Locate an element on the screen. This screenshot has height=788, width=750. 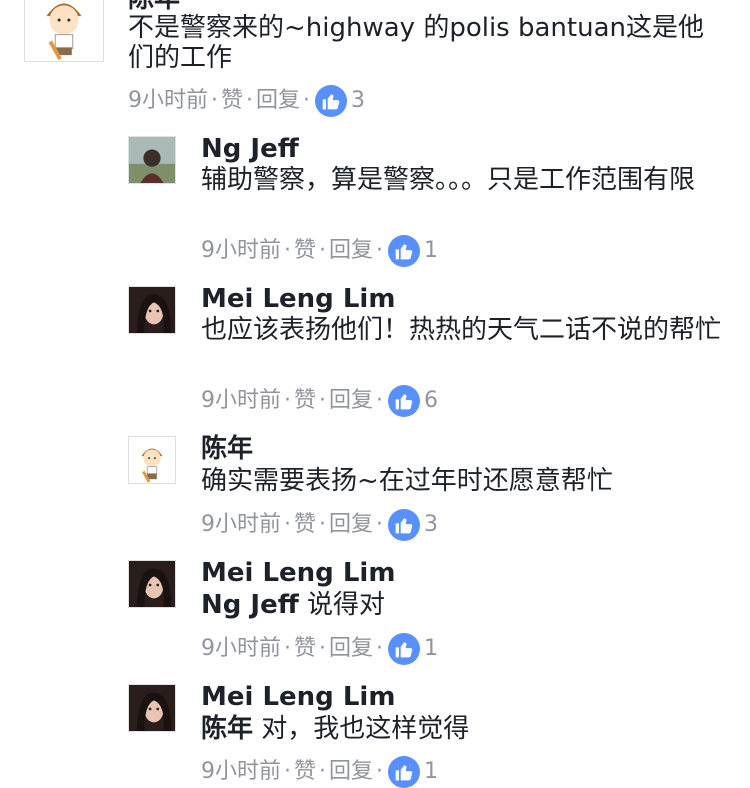
comment-text: 辅助警察，算是警察。。。只是工作范围有限 is located at coordinates (448, 180).